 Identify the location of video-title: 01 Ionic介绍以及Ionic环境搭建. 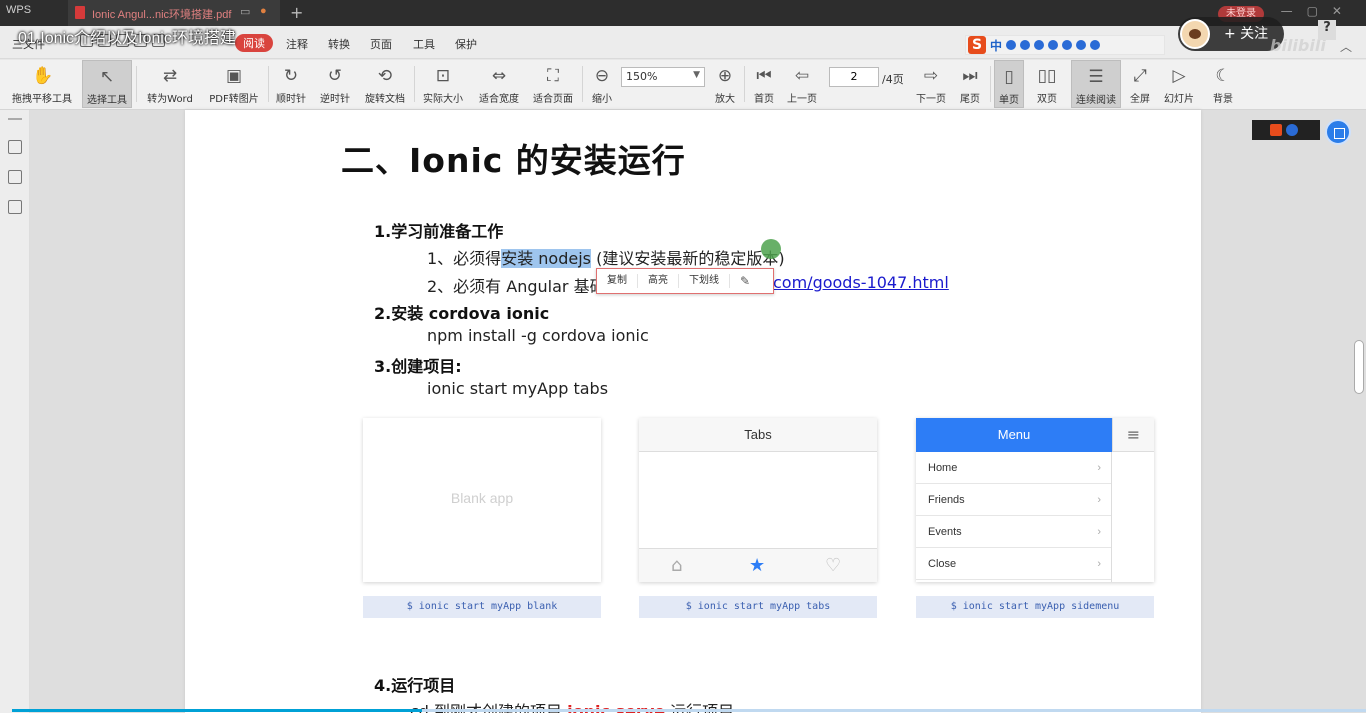
(127, 38).